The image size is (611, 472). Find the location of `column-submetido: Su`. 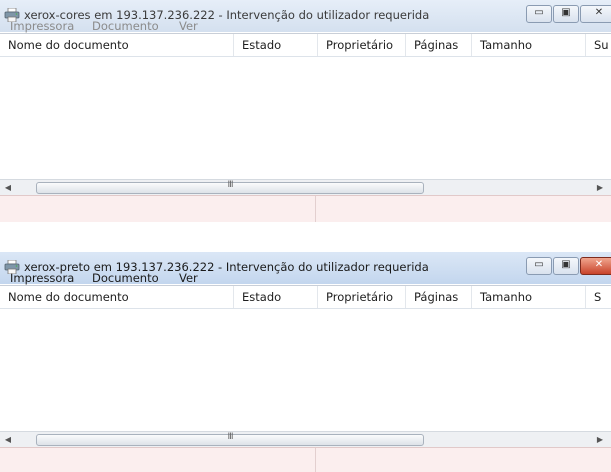

column-submetido: Su is located at coordinates (598, 45).